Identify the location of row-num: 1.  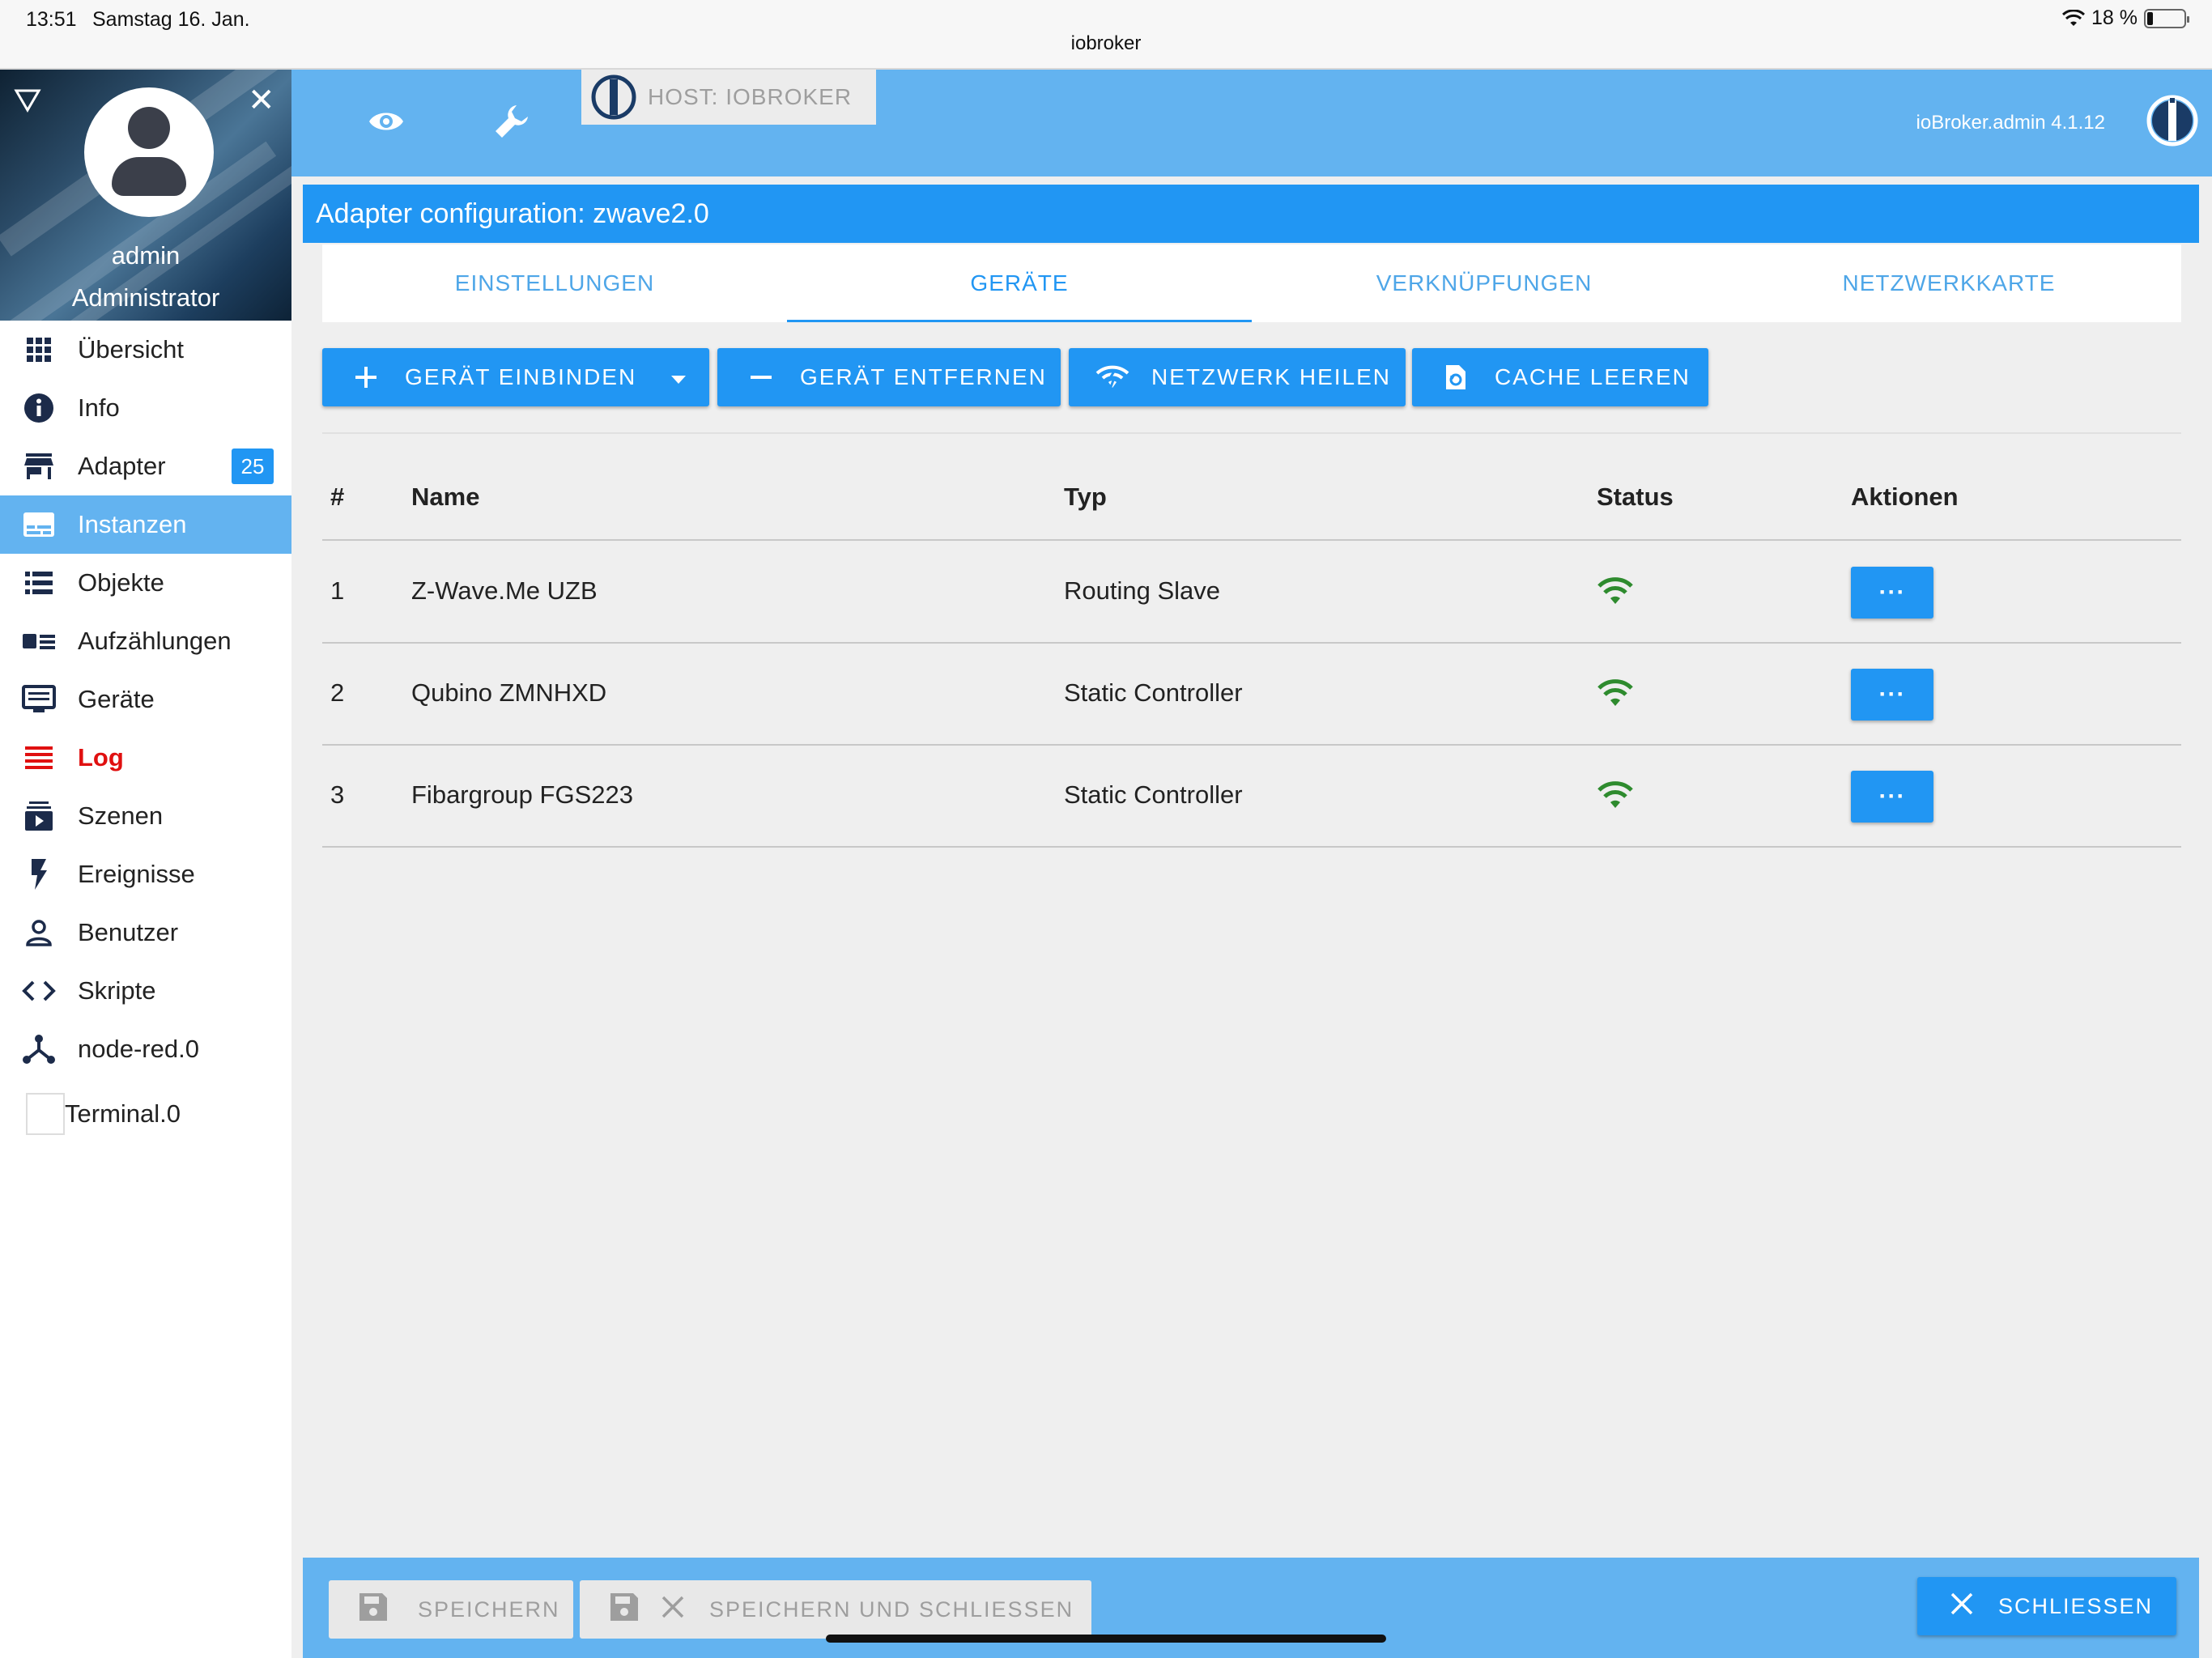
(337, 590).